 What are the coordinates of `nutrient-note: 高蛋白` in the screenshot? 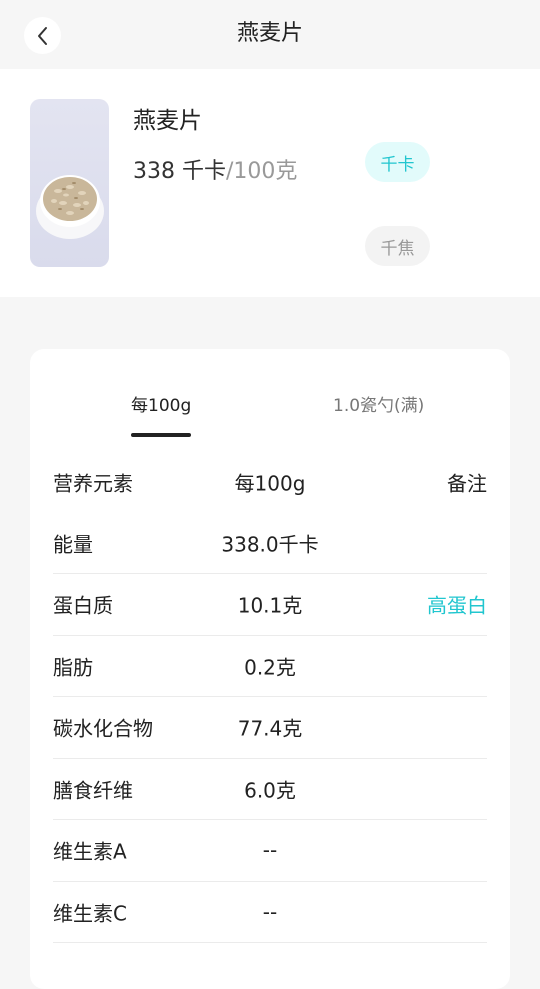 It's located at (457, 605).